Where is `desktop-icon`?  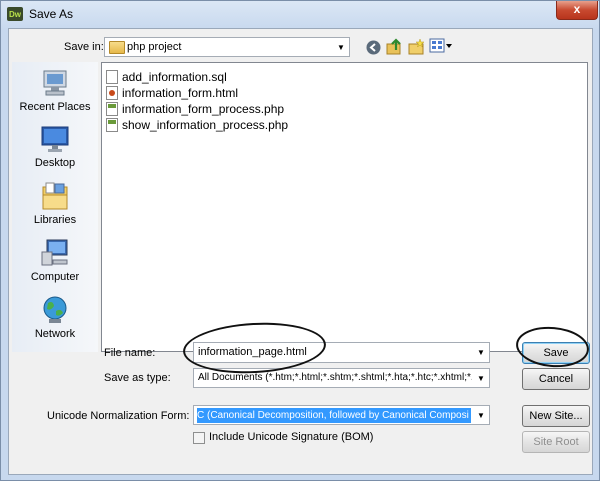 desktop-icon is located at coordinates (55, 139).